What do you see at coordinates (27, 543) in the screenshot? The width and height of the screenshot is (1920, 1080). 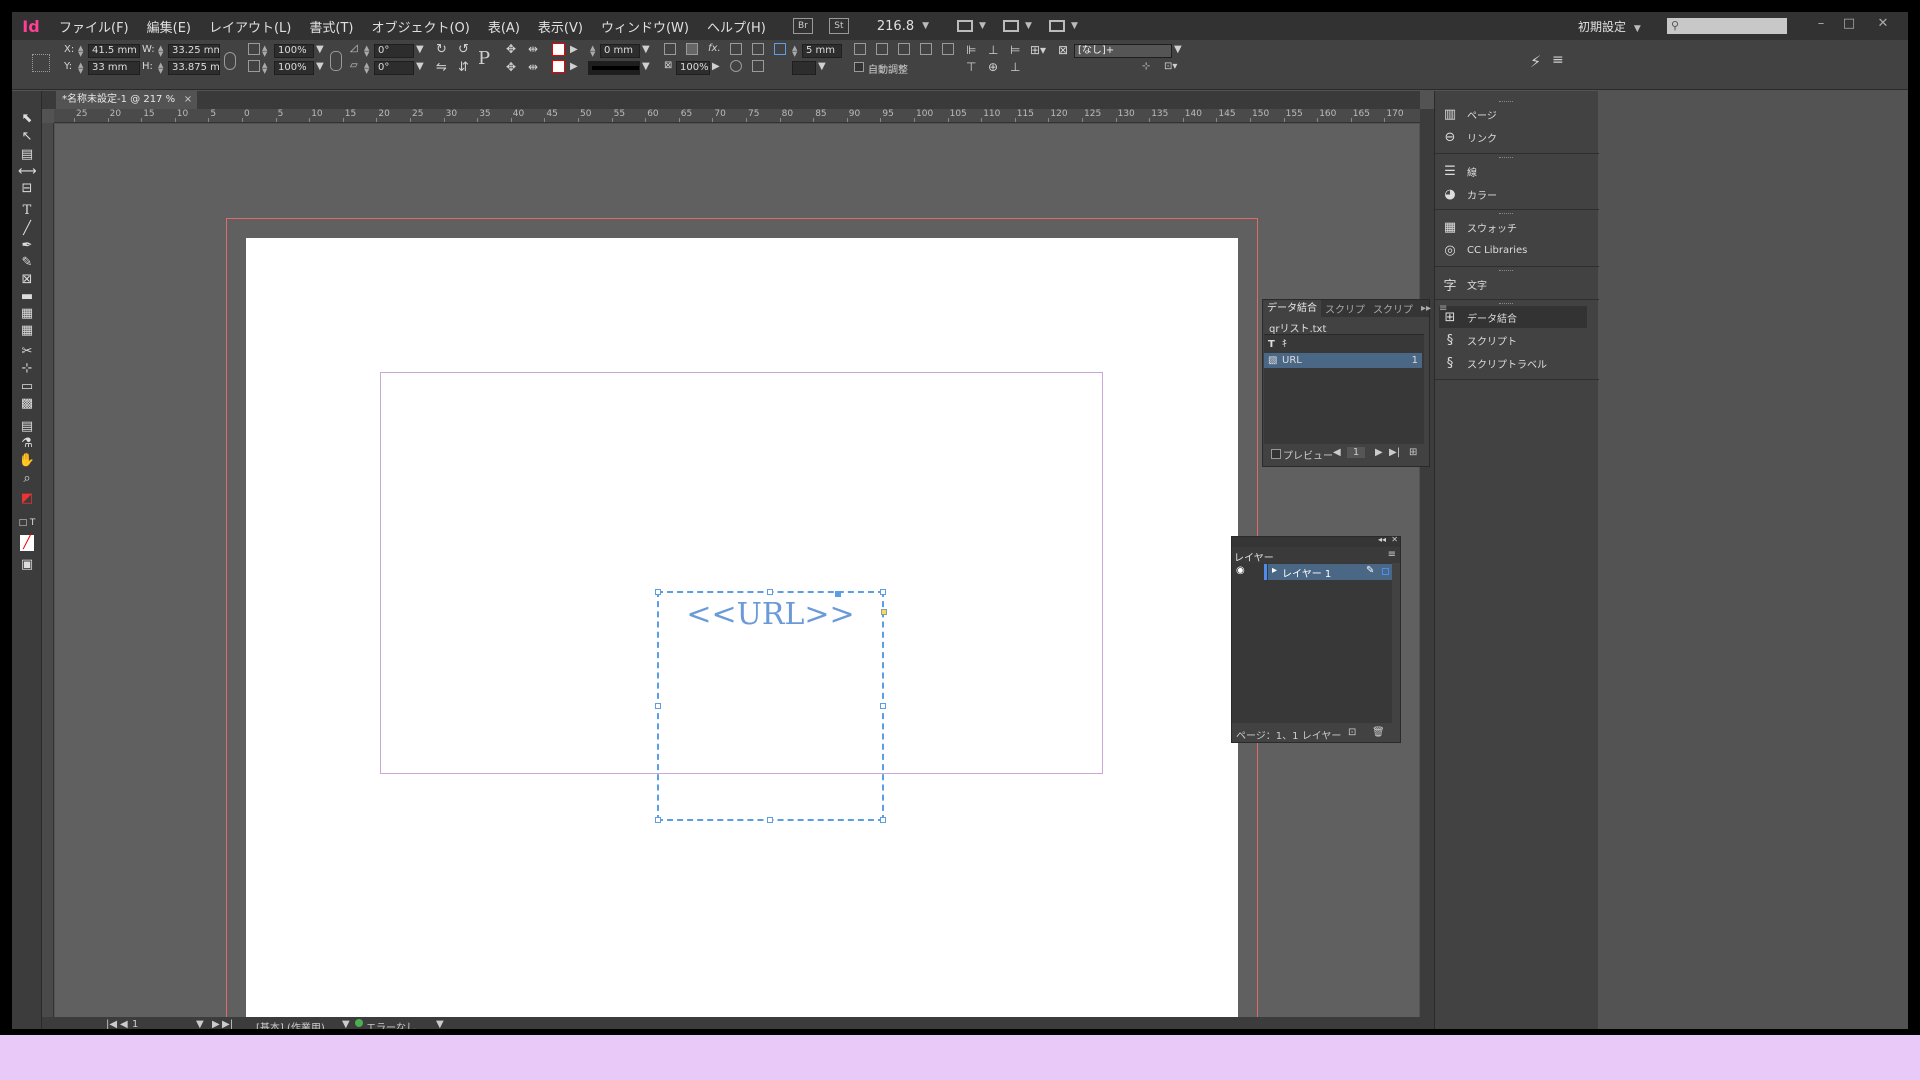 I see `apply-none-icon: ╱` at bounding box center [27, 543].